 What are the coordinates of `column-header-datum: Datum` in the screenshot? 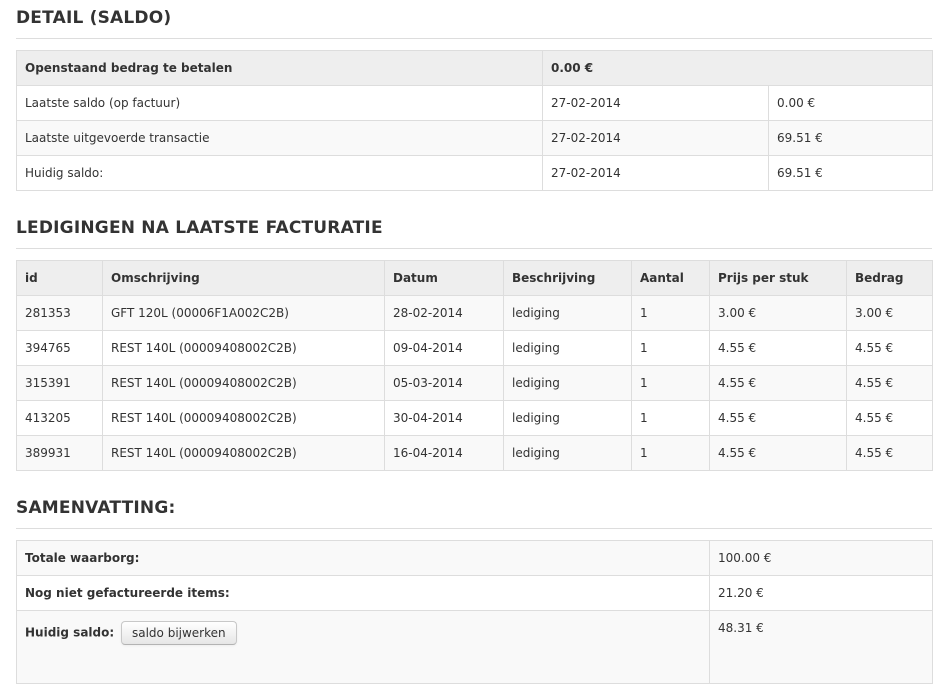 It's located at (444, 278).